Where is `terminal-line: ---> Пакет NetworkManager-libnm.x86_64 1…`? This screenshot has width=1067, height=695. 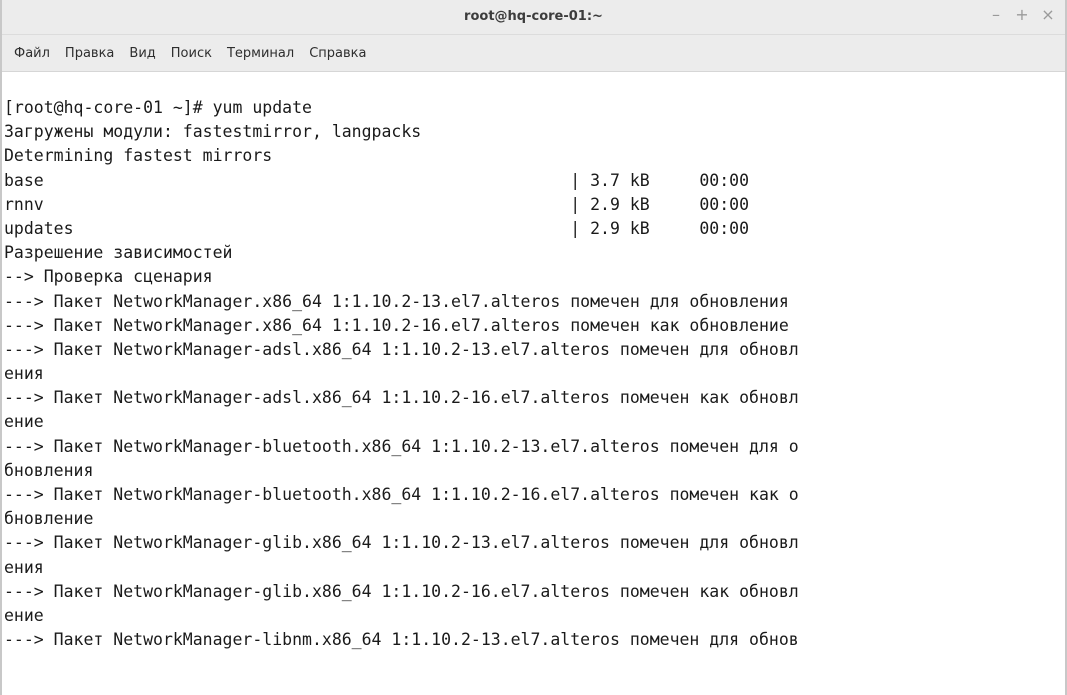
terminal-line: ---> Пакет NetworkManager-libnm.x86_64 1… is located at coordinates (401, 640).